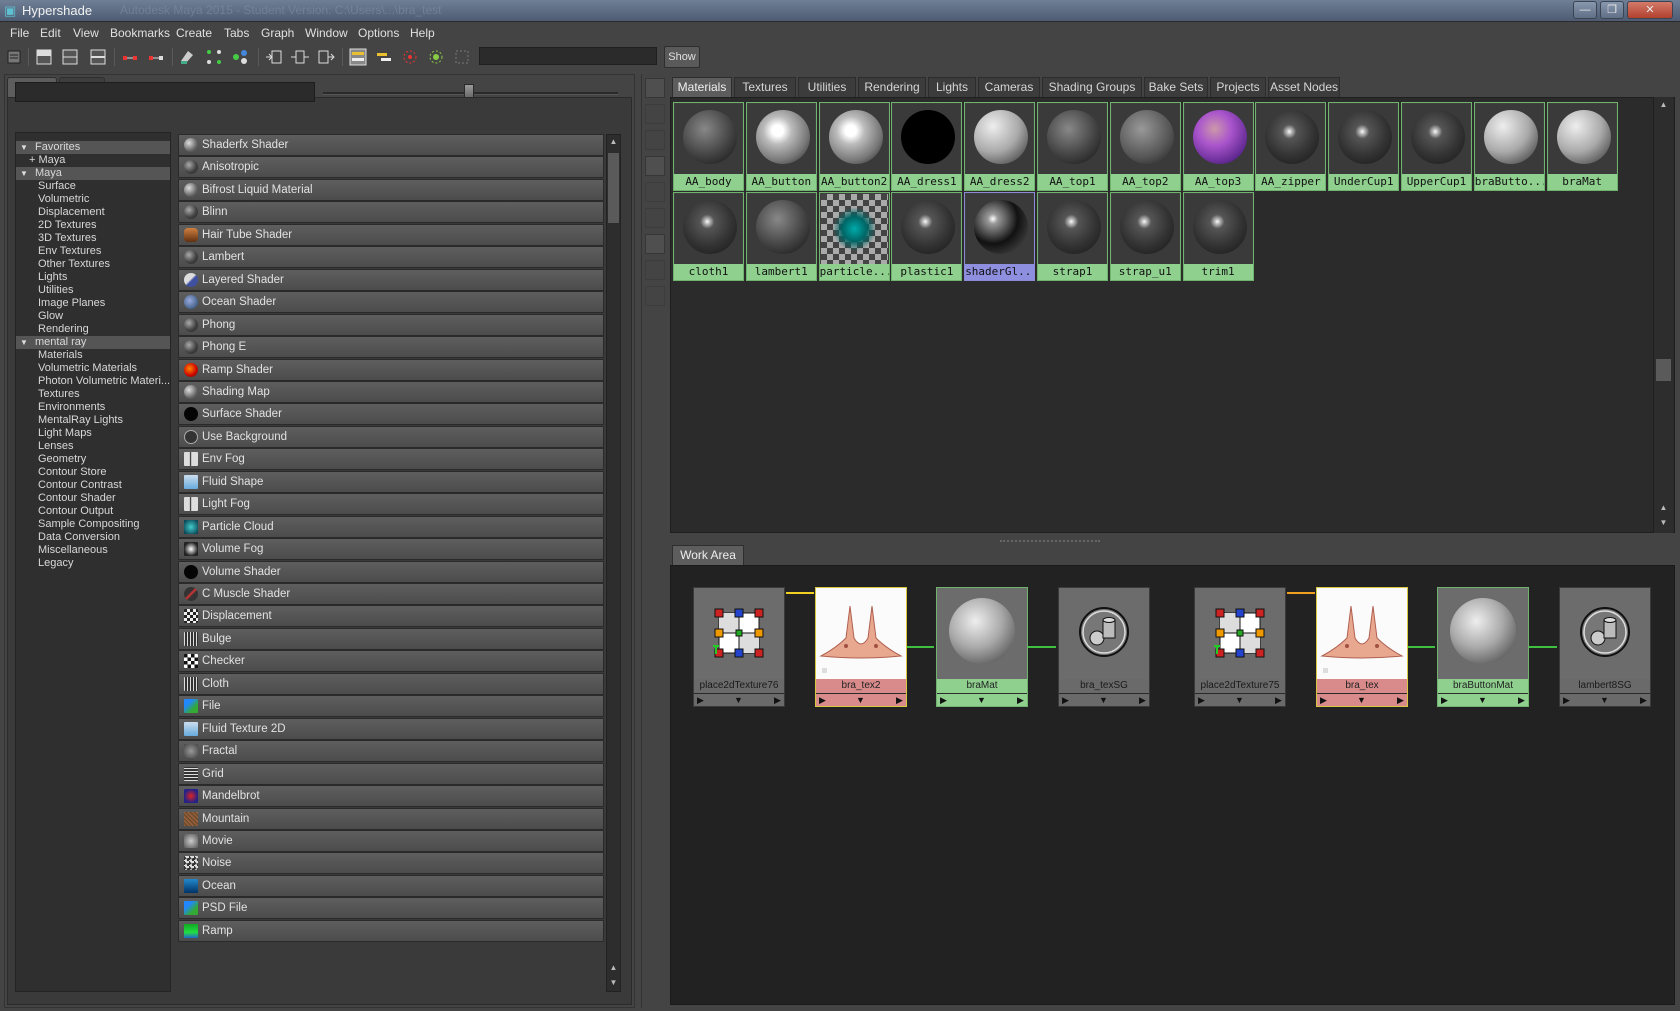 This screenshot has height=1011, width=1680. I want to click on sort-by-name-icon, so click(655, 218).